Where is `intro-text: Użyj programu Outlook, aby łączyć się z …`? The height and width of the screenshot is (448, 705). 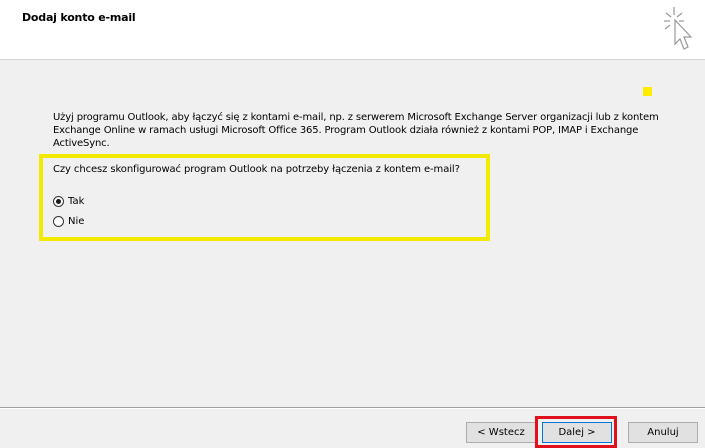
intro-text: Użyj programu Outlook, aby łączyć się z … is located at coordinates (356, 130).